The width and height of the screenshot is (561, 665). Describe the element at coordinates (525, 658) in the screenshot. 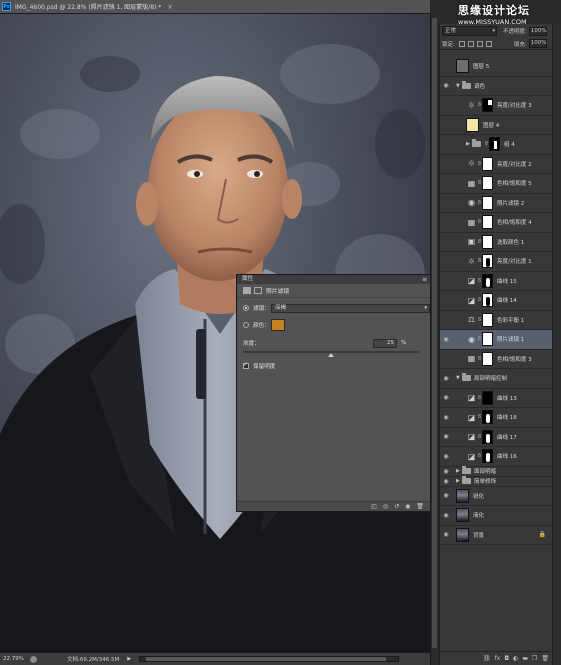

I see `folder-icon: ▬` at that location.